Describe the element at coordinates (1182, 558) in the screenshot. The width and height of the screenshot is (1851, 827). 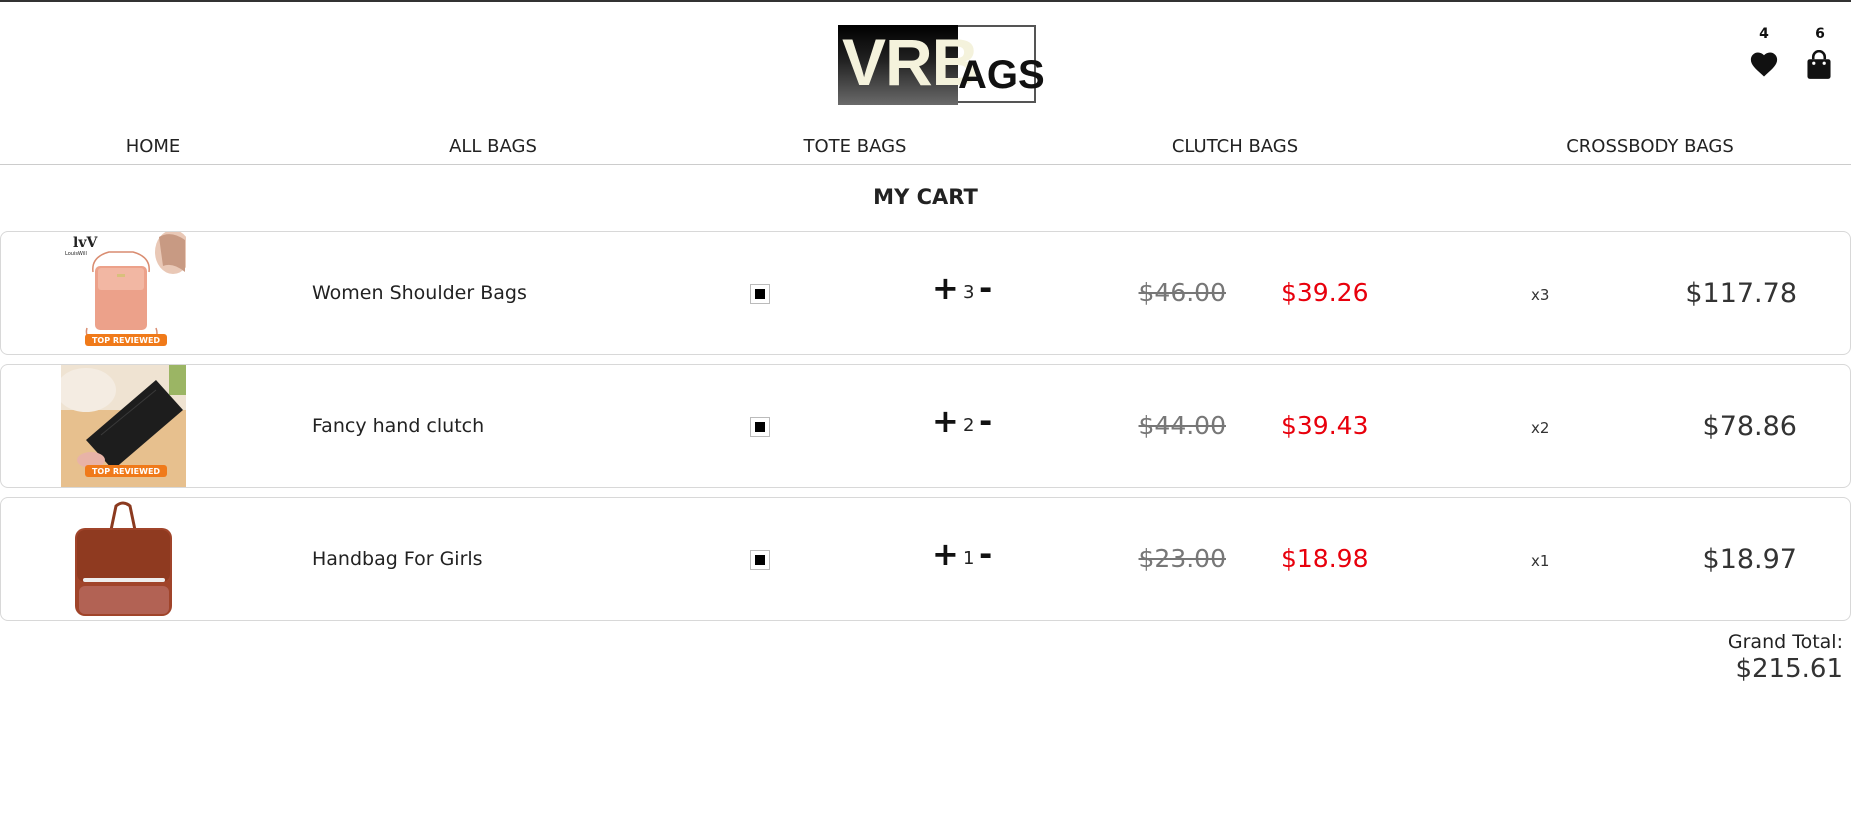
I see `original-price: $23.00` at that location.